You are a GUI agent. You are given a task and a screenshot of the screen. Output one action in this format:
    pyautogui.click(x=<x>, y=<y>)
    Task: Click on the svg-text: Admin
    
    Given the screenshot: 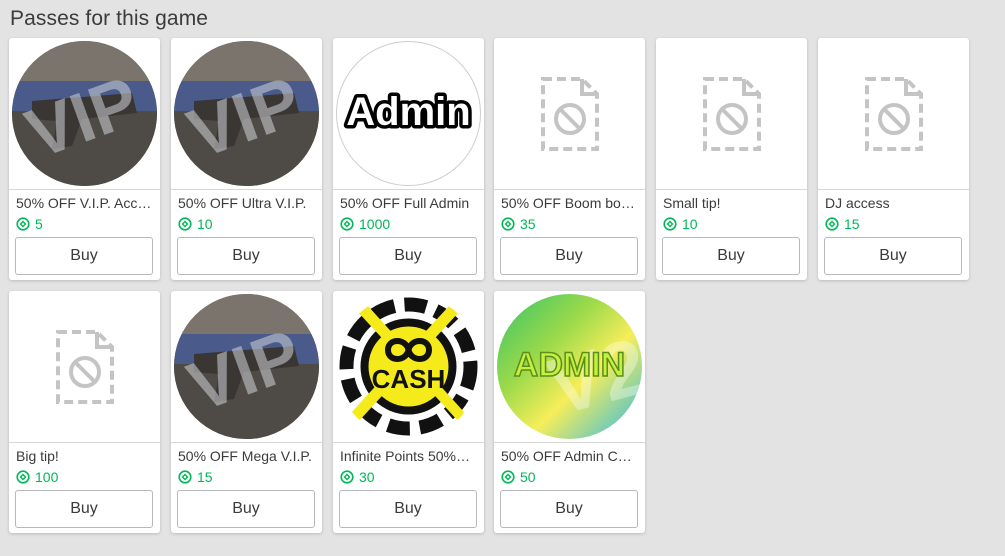 What is the action you would take?
    pyautogui.click(x=408, y=112)
    